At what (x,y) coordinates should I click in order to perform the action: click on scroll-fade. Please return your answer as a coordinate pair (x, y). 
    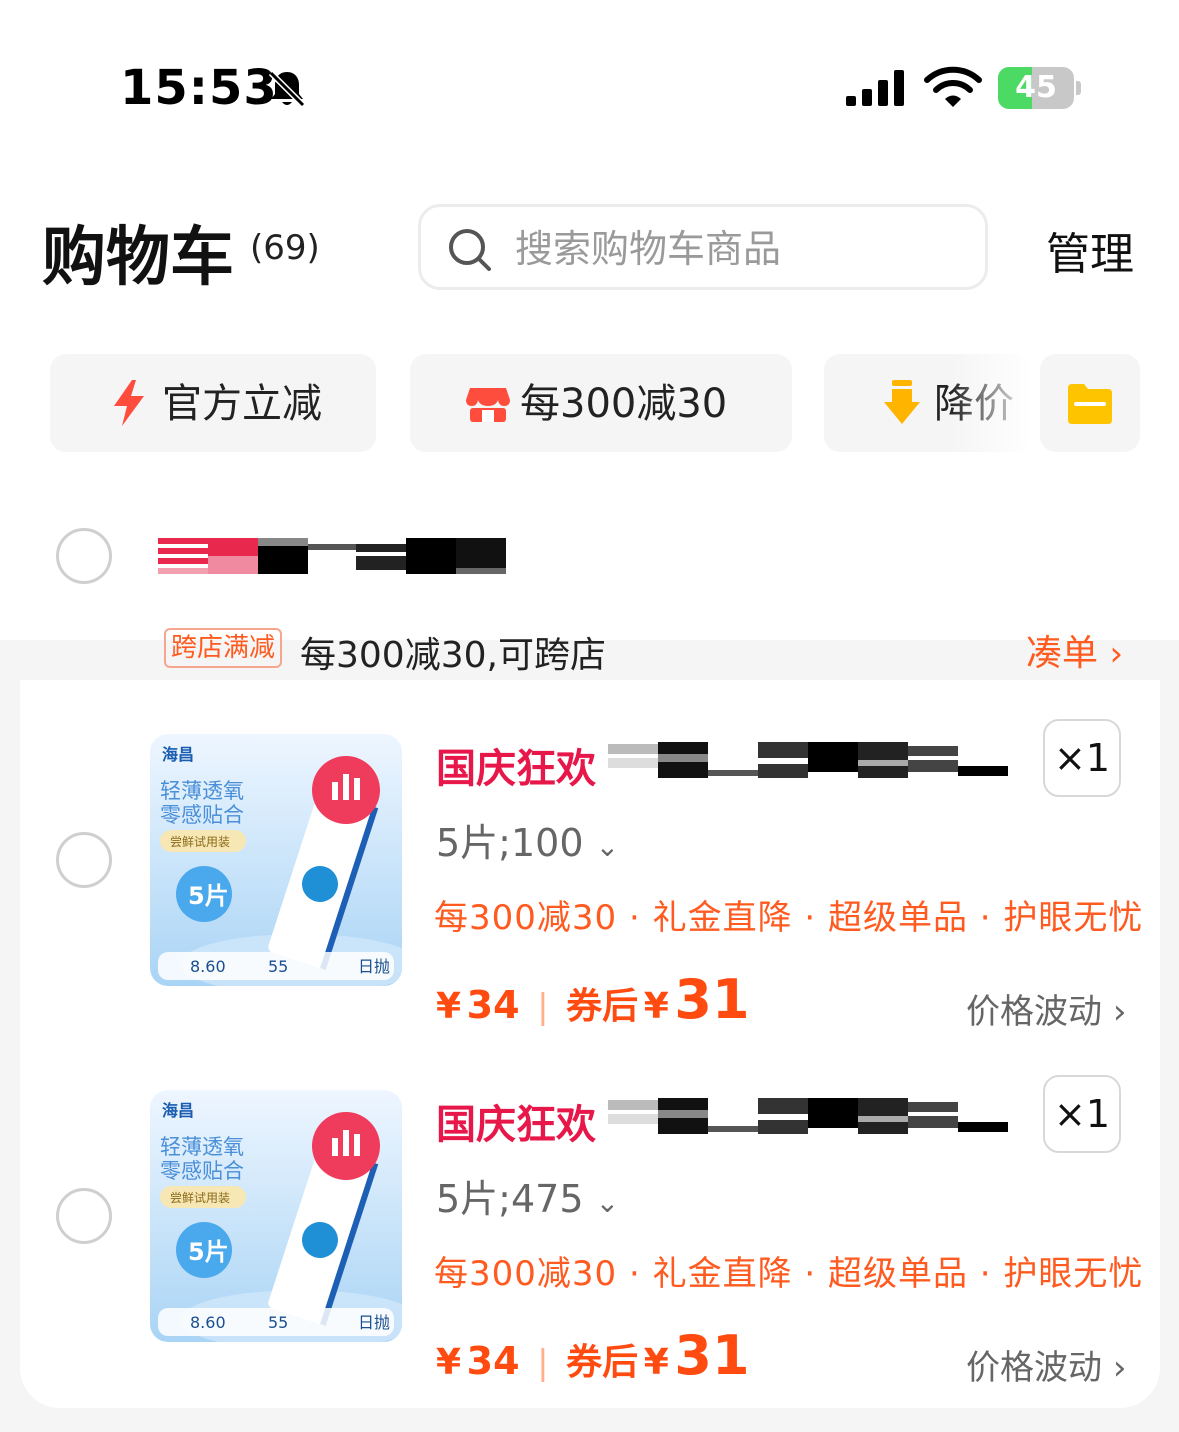
    Looking at the image, I should click on (990, 403).